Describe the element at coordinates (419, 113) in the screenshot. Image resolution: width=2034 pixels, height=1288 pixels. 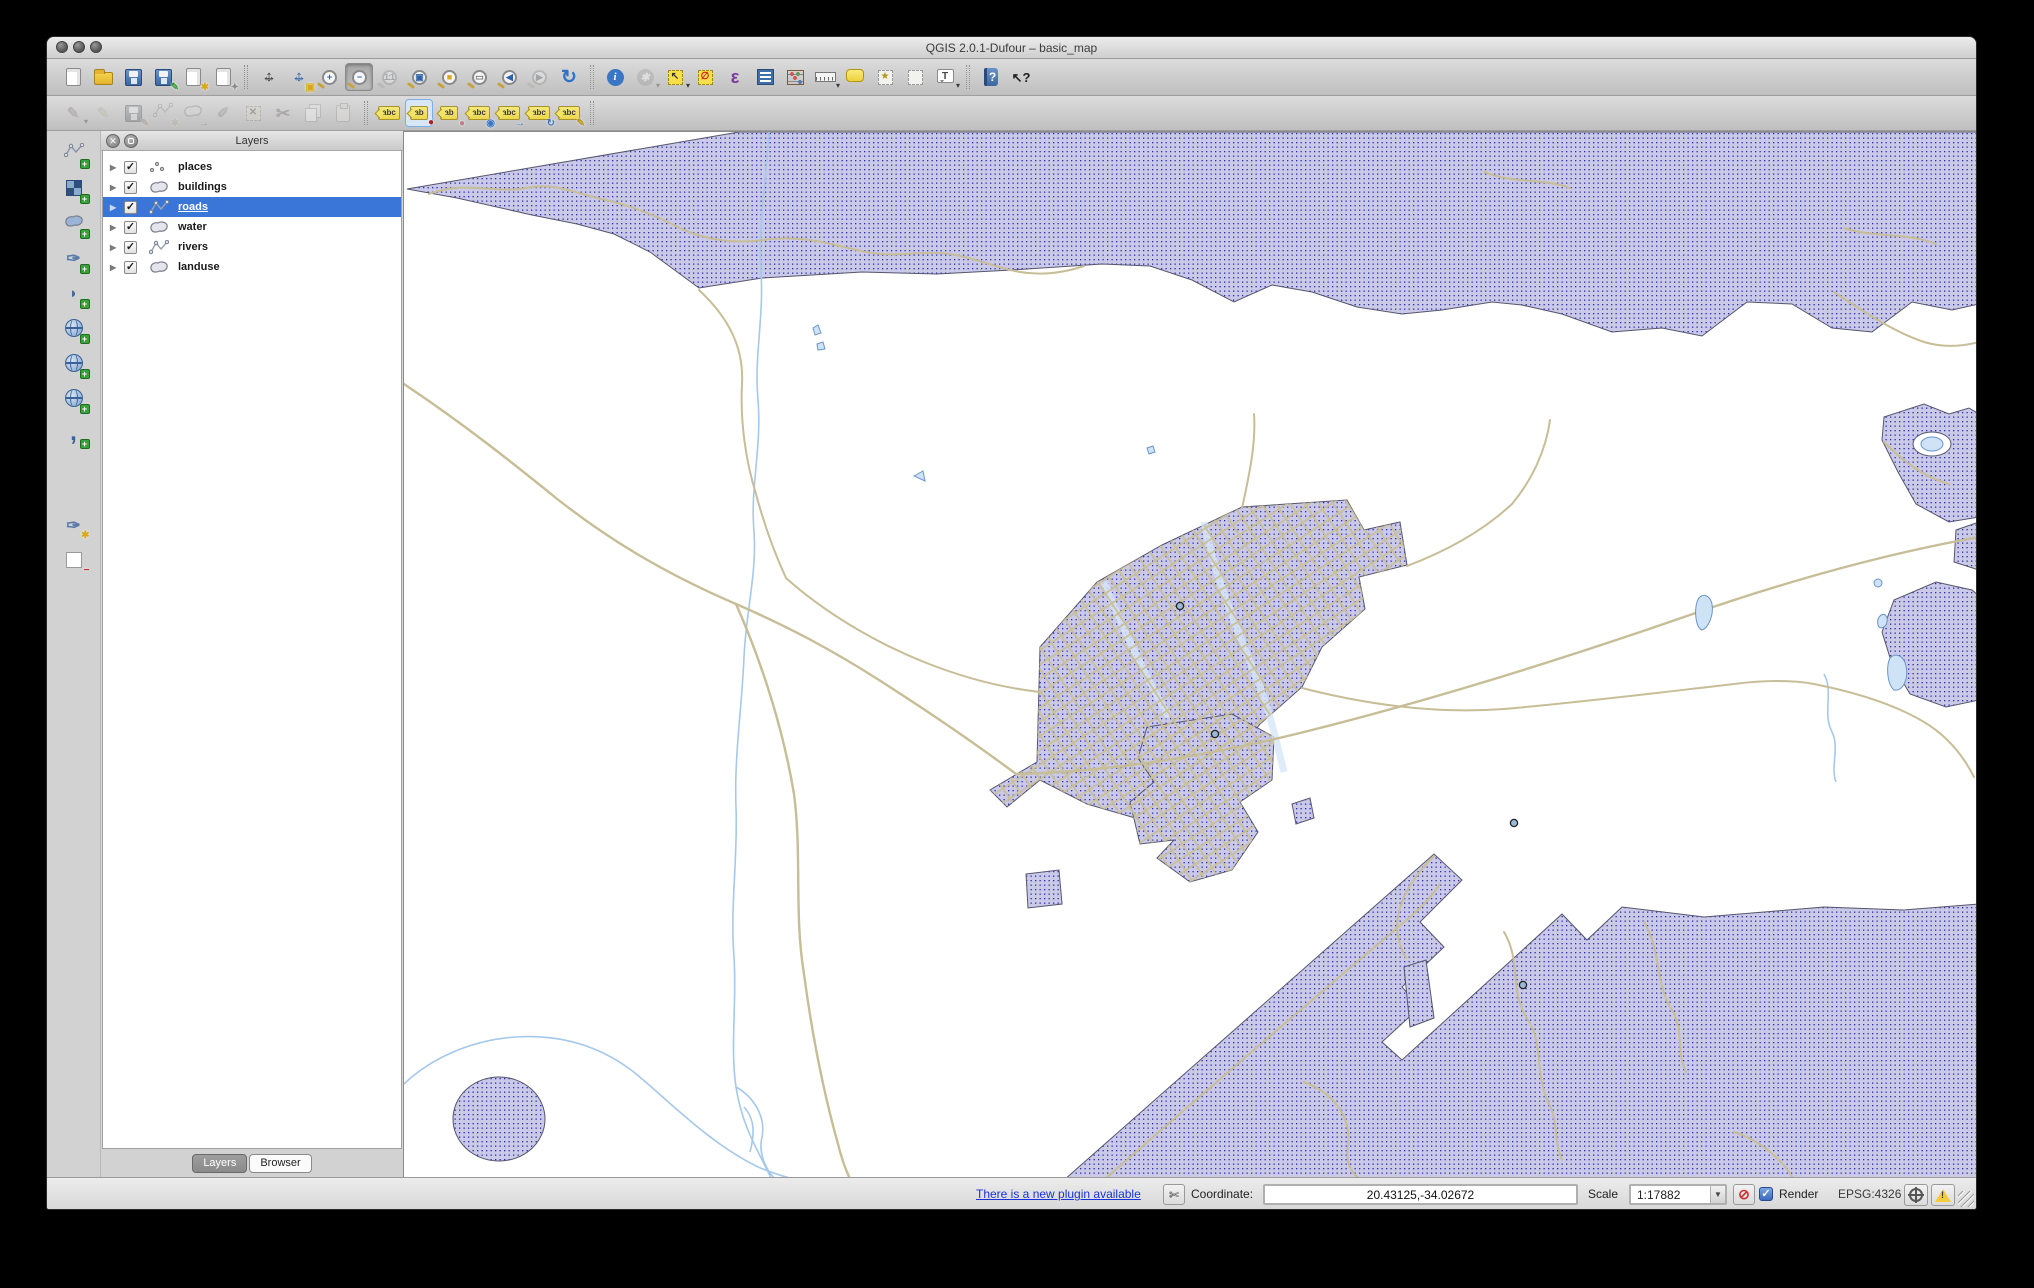
I see `pin-unpin-labels: ab ●` at that location.